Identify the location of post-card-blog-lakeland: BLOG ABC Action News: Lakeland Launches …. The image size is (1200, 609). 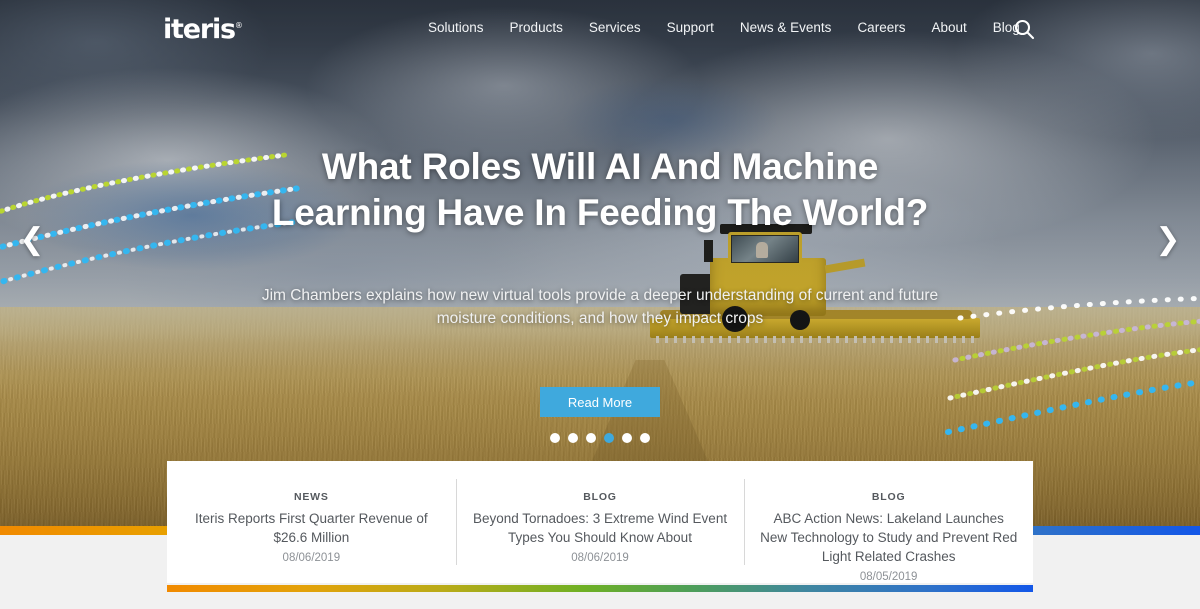
(888, 522).